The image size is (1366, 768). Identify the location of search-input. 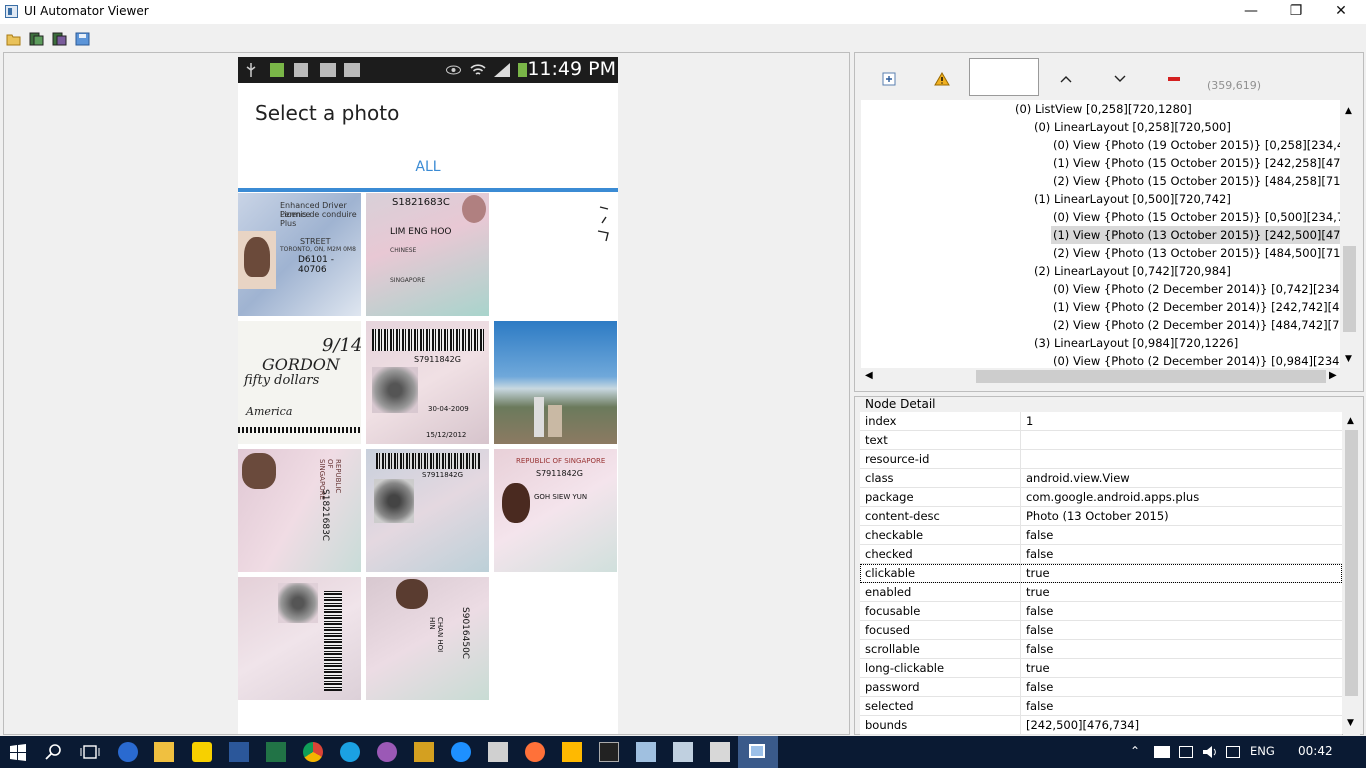
(1004, 77).